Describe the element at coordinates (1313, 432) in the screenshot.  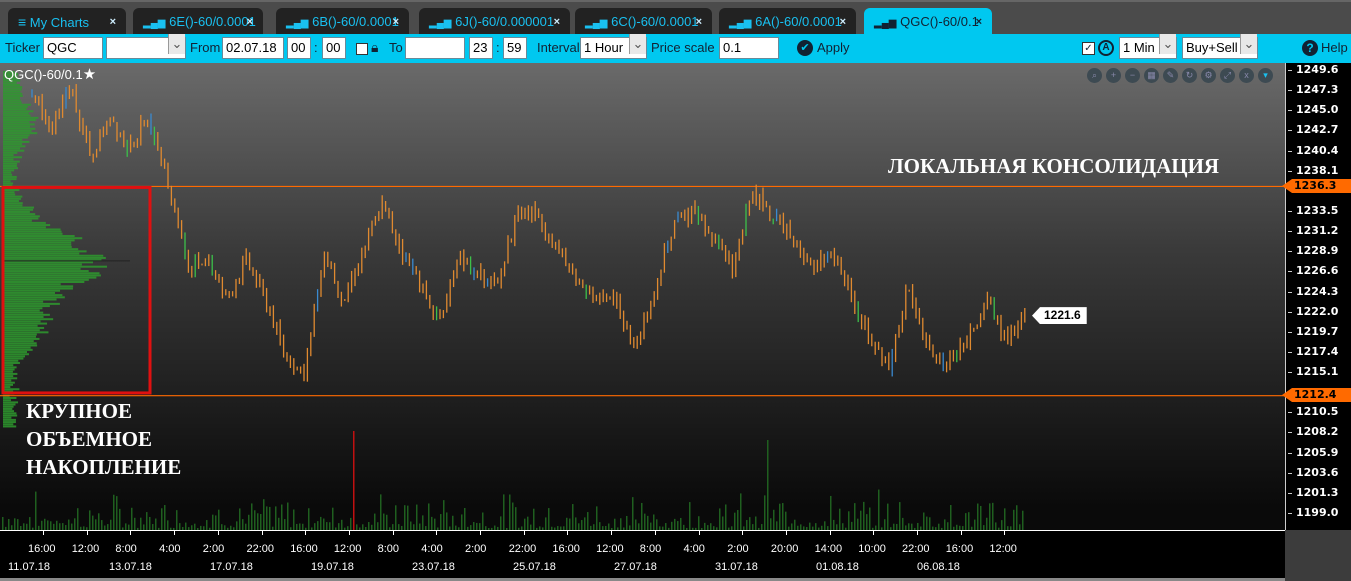
I see `y-tick-label: 1208.2` at that location.